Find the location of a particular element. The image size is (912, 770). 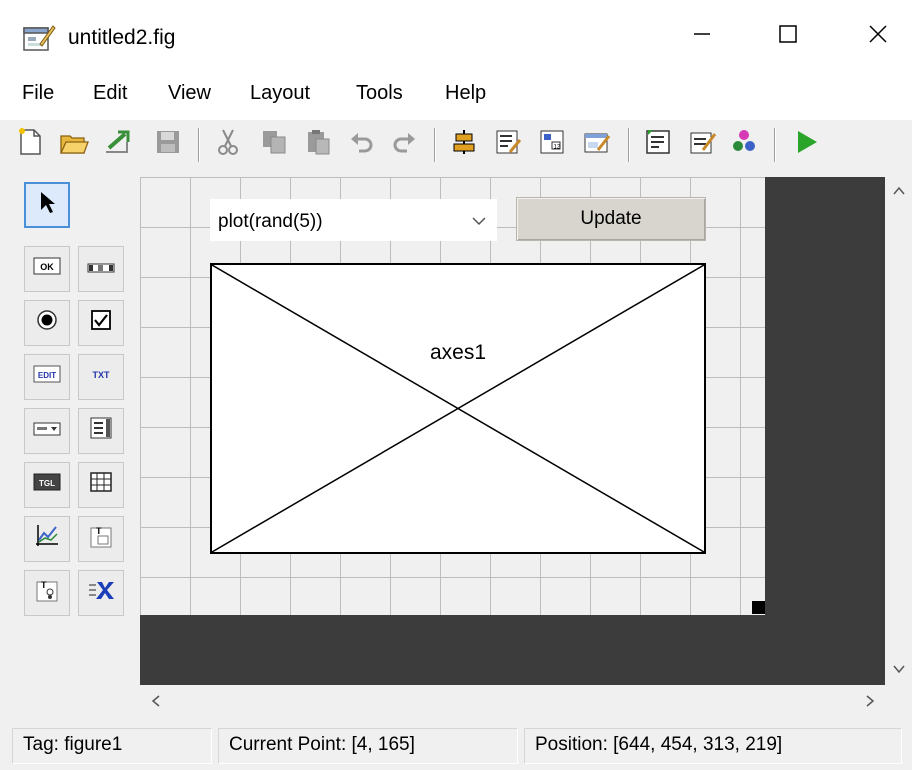

palette-listbox is located at coordinates (101, 431).